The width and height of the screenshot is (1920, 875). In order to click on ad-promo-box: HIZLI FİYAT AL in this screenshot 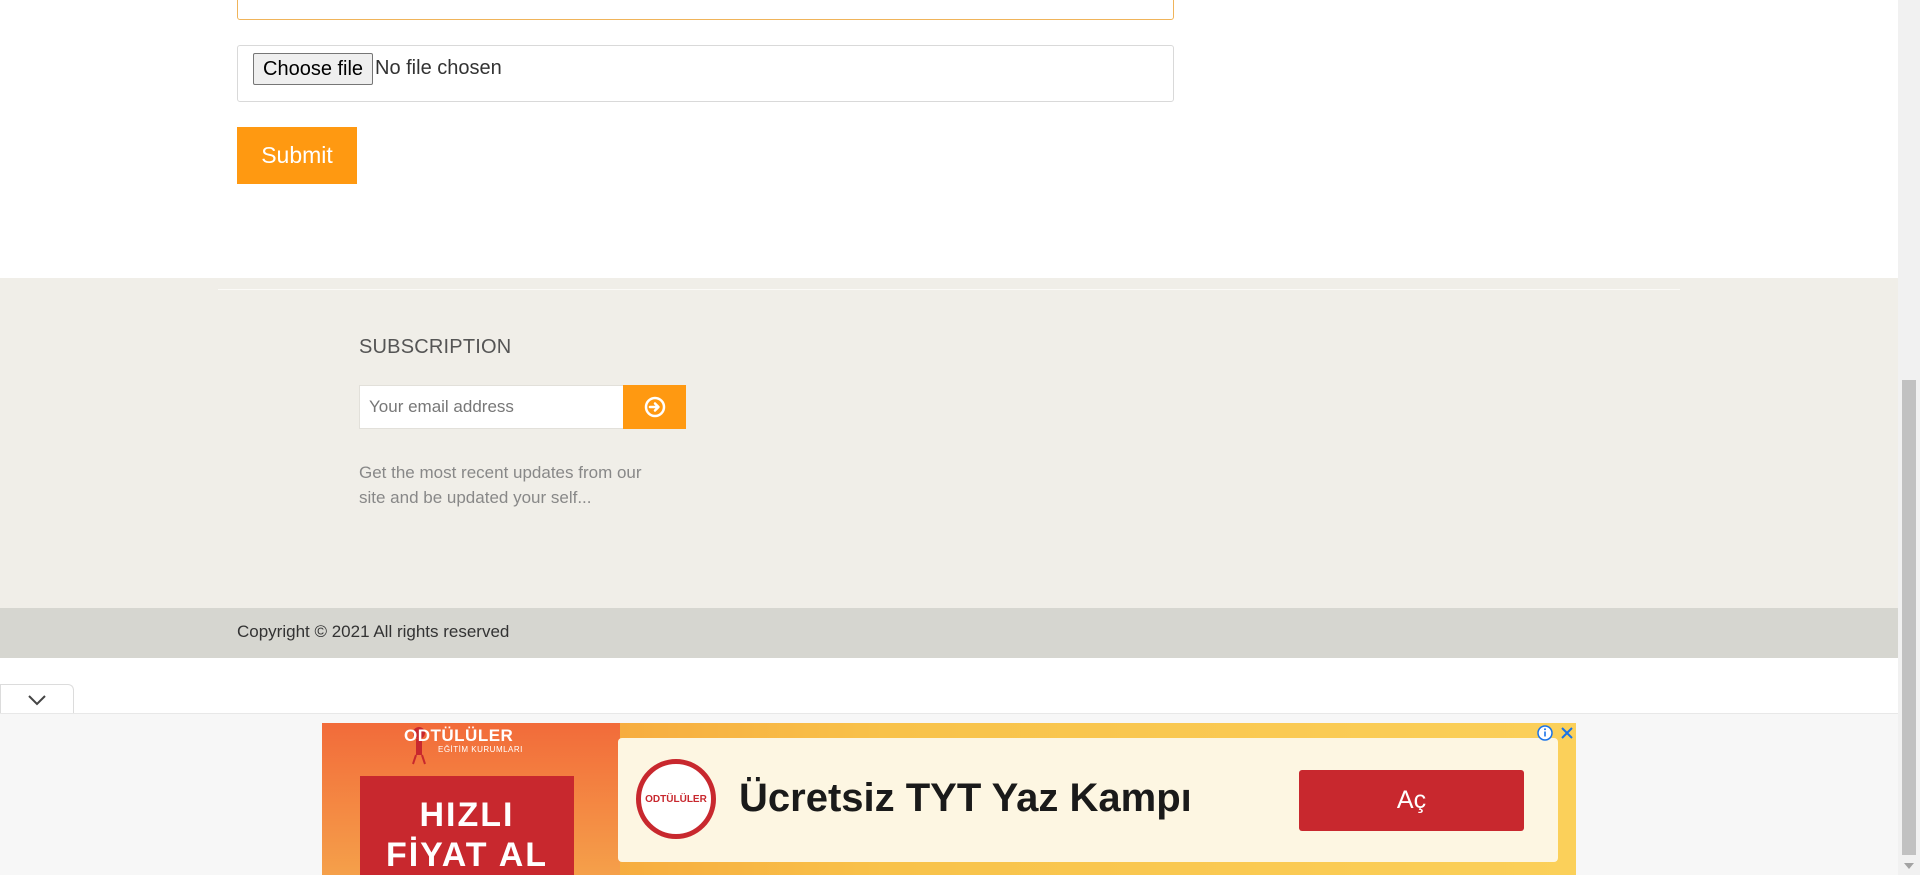, I will do `click(467, 825)`.